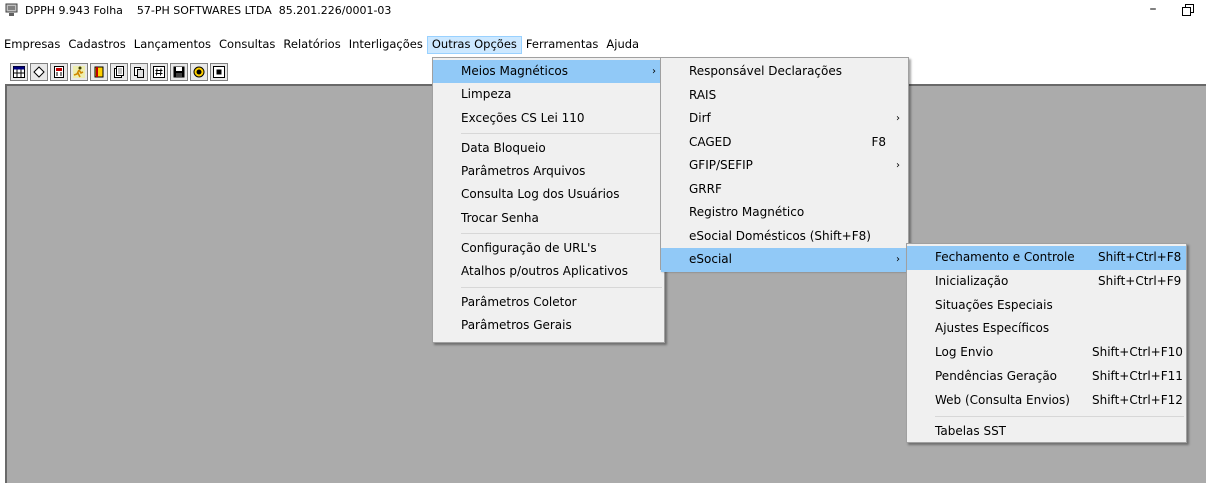  I want to click on menu-item-dirf: Dirf ›, so click(784, 119).